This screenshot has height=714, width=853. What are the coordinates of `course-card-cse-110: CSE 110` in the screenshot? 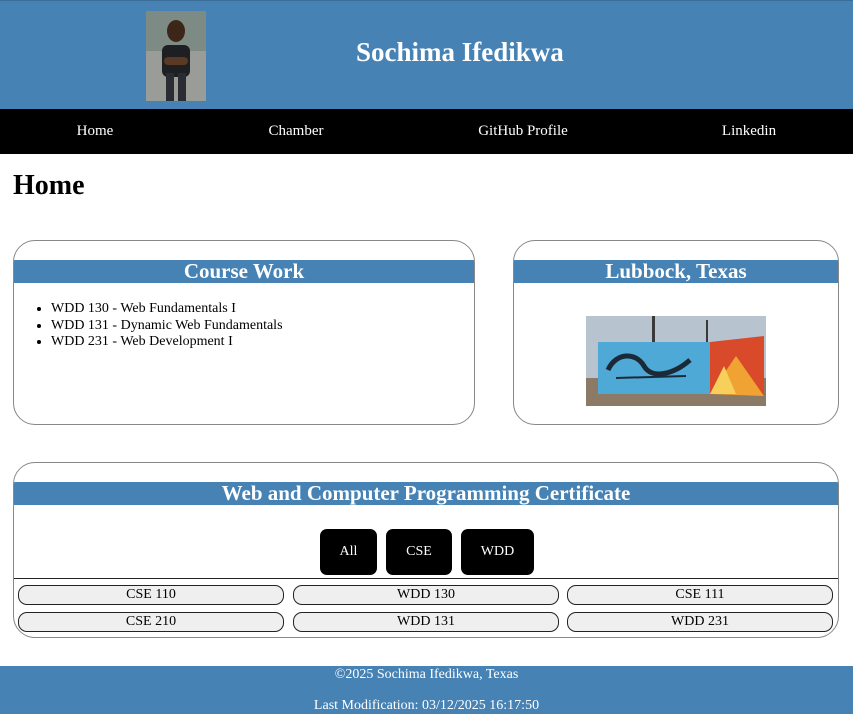 It's located at (151, 595).